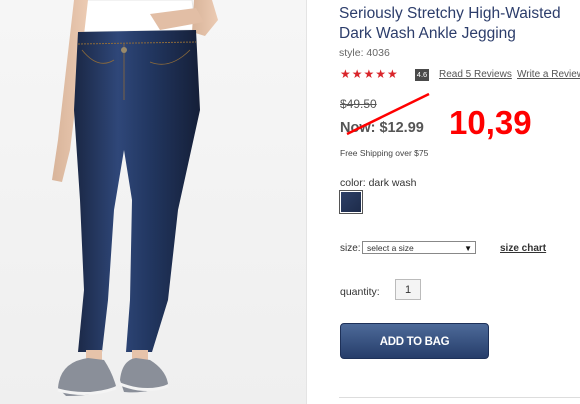 The image size is (580, 404). What do you see at coordinates (490, 122) in the screenshot?
I see `price-annotation: 10,39` at bounding box center [490, 122].